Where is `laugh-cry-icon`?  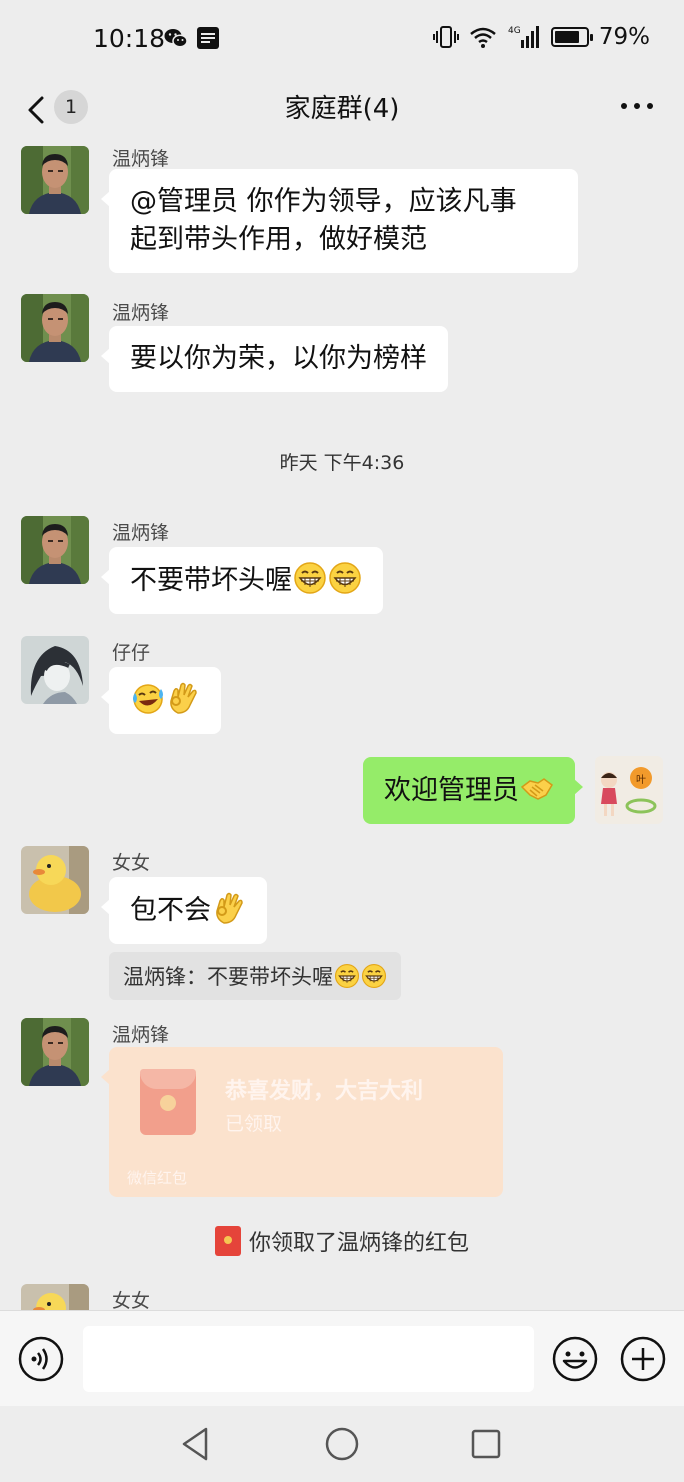
laugh-cry-icon is located at coordinates (148, 698).